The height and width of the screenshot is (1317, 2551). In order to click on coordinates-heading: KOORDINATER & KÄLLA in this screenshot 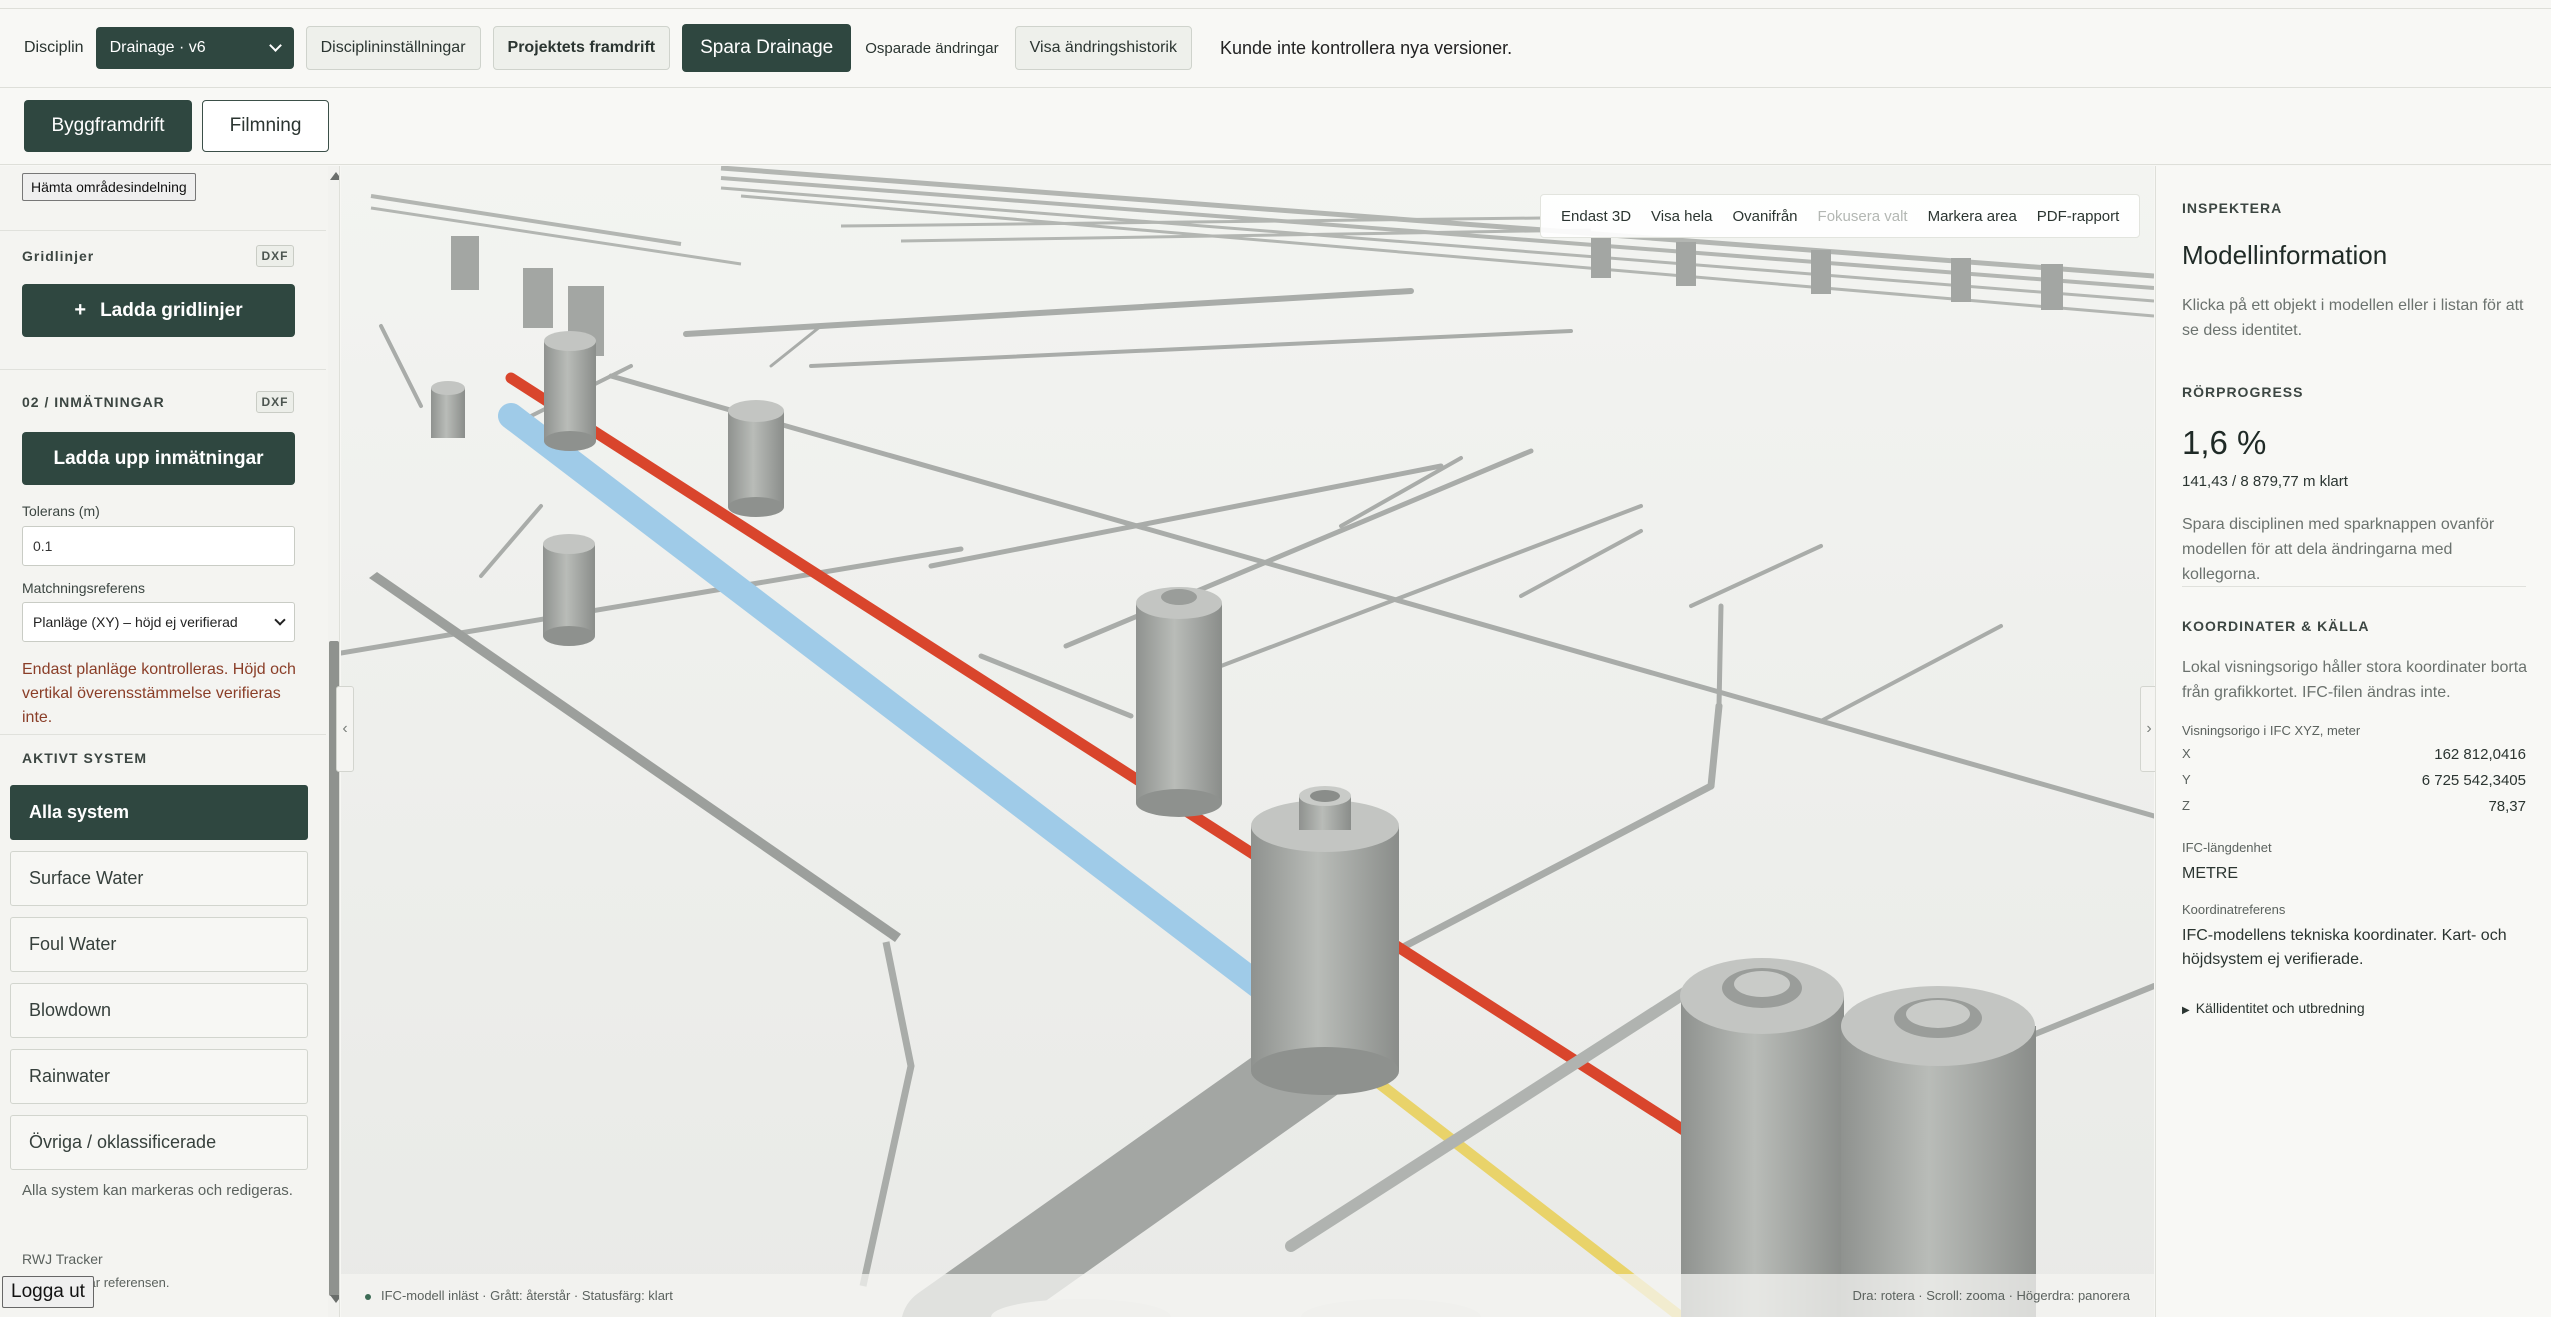, I will do `click(2276, 626)`.